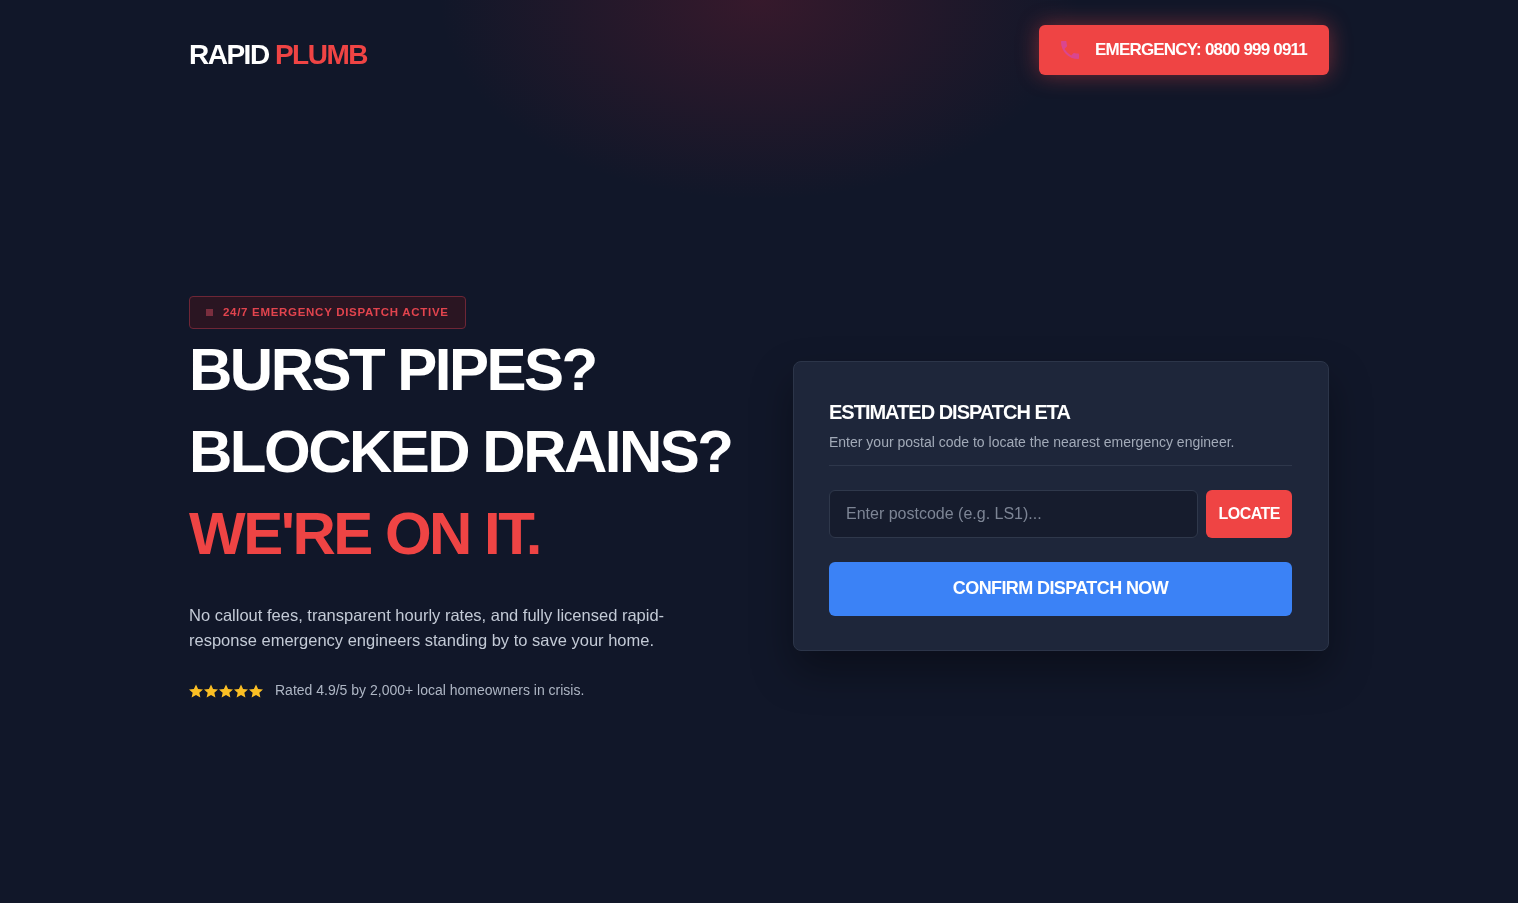  I want to click on card-subtitle: Enter your postal code to locate the nearest emergency engineer., so click(1032, 442).